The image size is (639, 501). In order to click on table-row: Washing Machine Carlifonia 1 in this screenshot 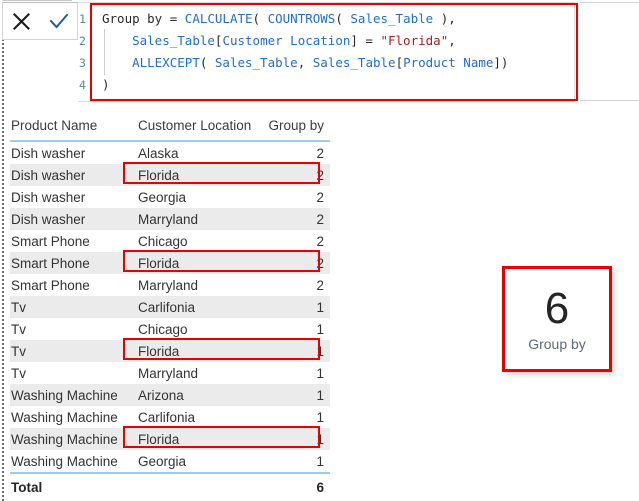, I will do `click(170, 417)`.